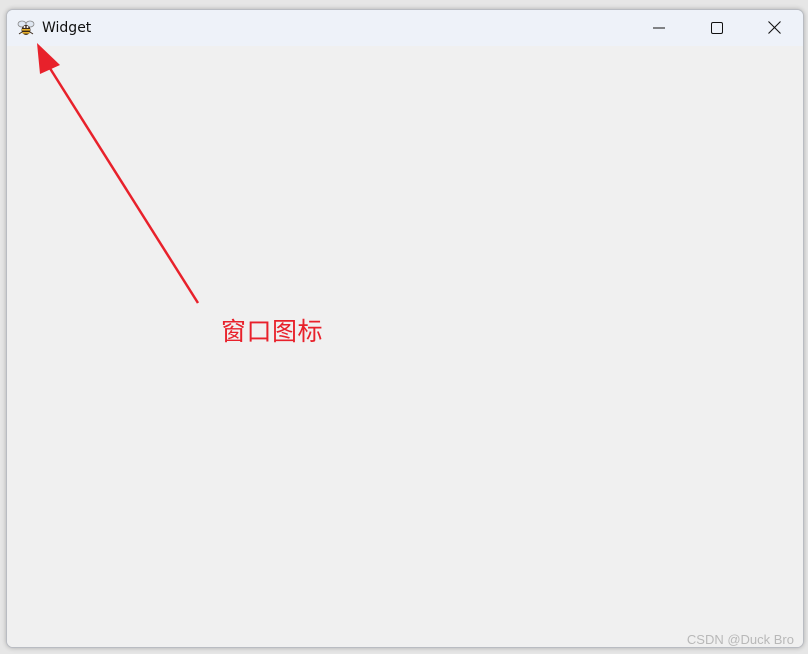  I want to click on close-icon, so click(774, 28).